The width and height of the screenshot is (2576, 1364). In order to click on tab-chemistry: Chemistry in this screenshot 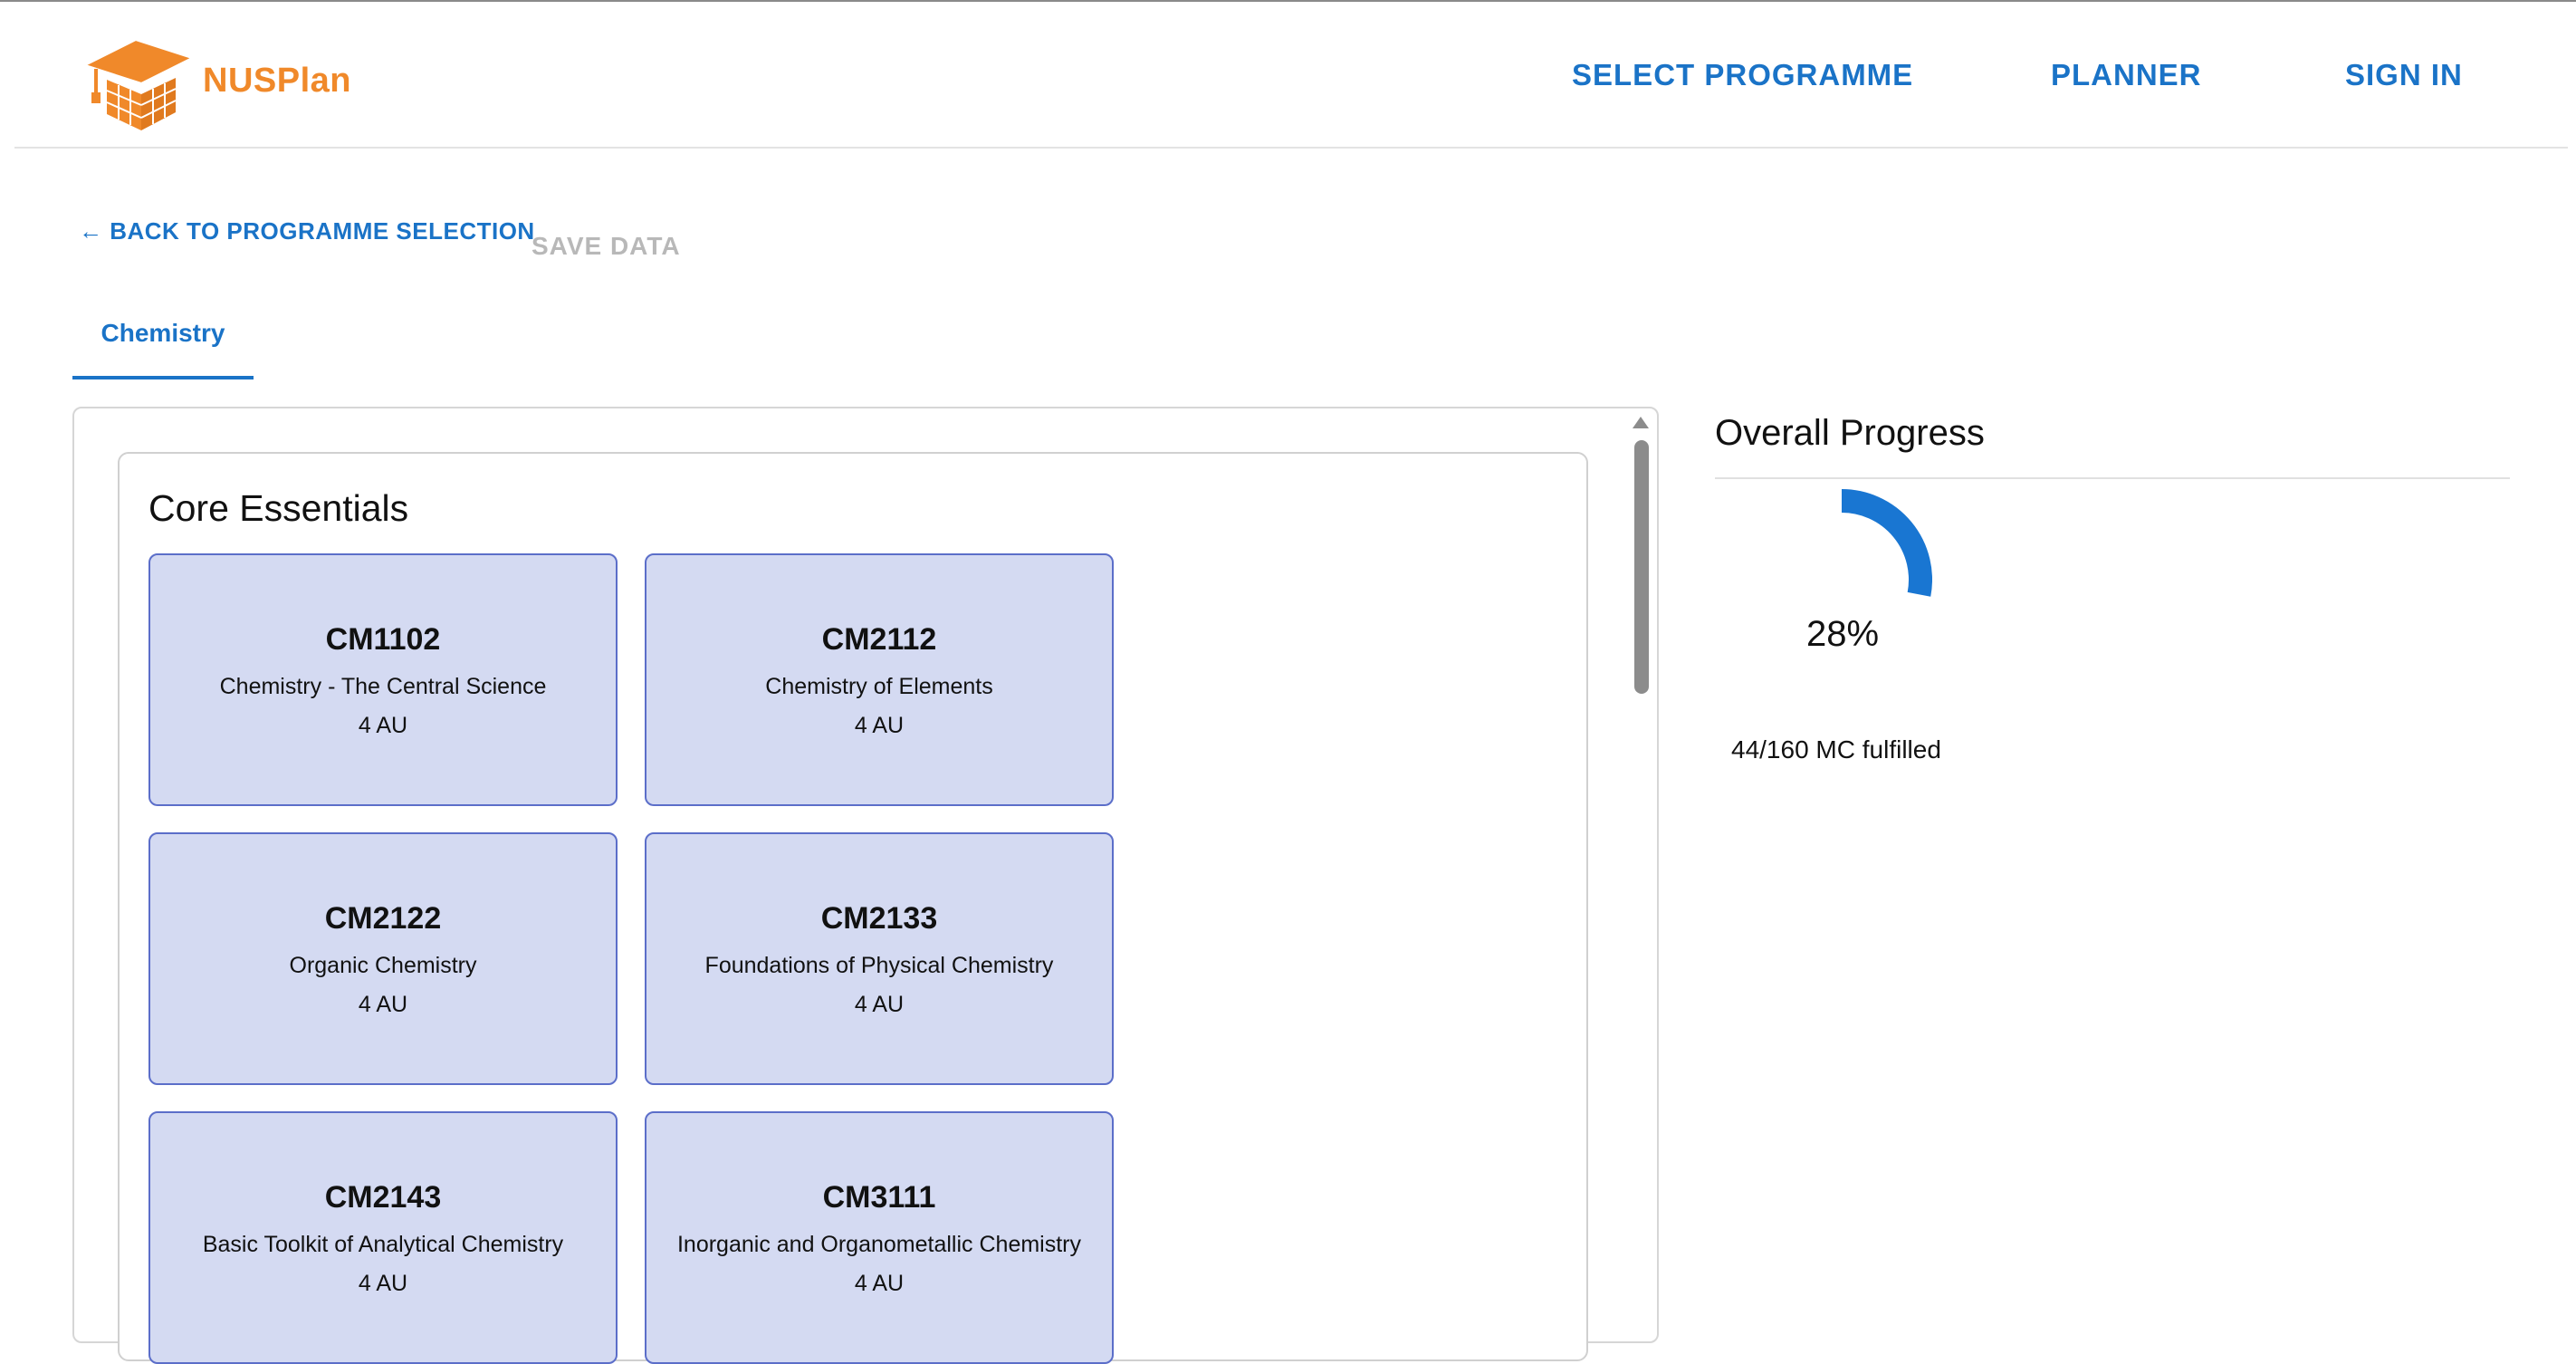, I will do `click(163, 343)`.